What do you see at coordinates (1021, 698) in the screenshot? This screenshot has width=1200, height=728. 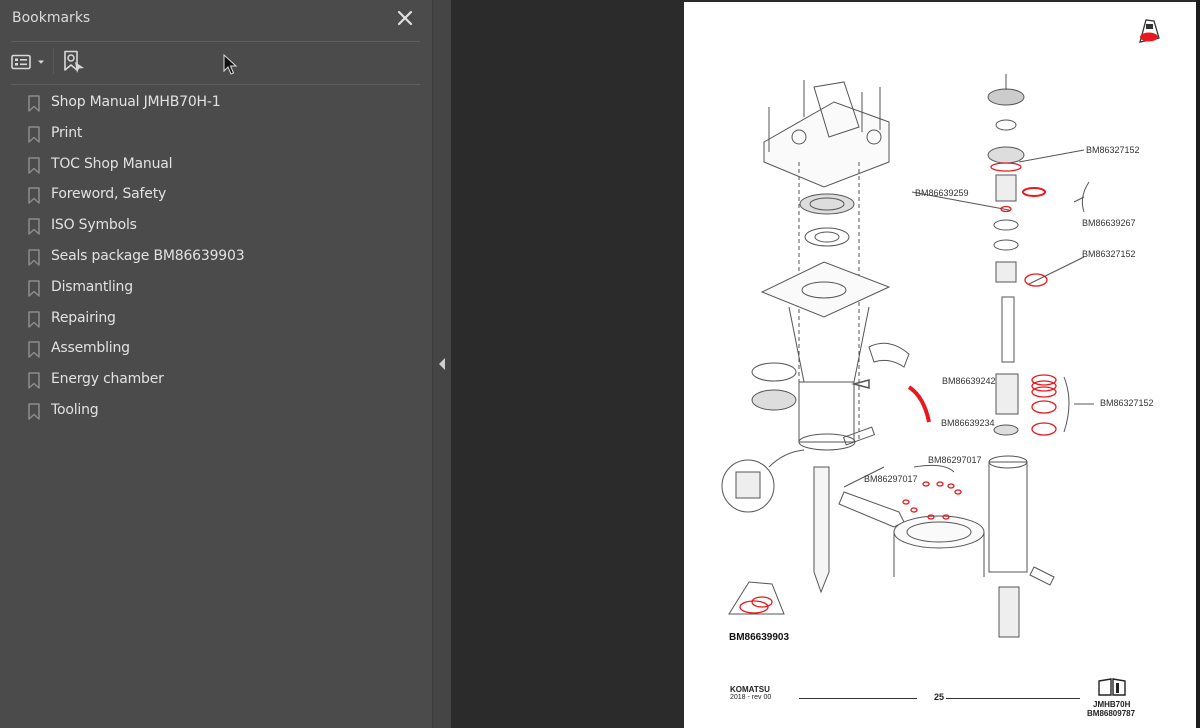 I see `footer-rule-right` at bounding box center [1021, 698].